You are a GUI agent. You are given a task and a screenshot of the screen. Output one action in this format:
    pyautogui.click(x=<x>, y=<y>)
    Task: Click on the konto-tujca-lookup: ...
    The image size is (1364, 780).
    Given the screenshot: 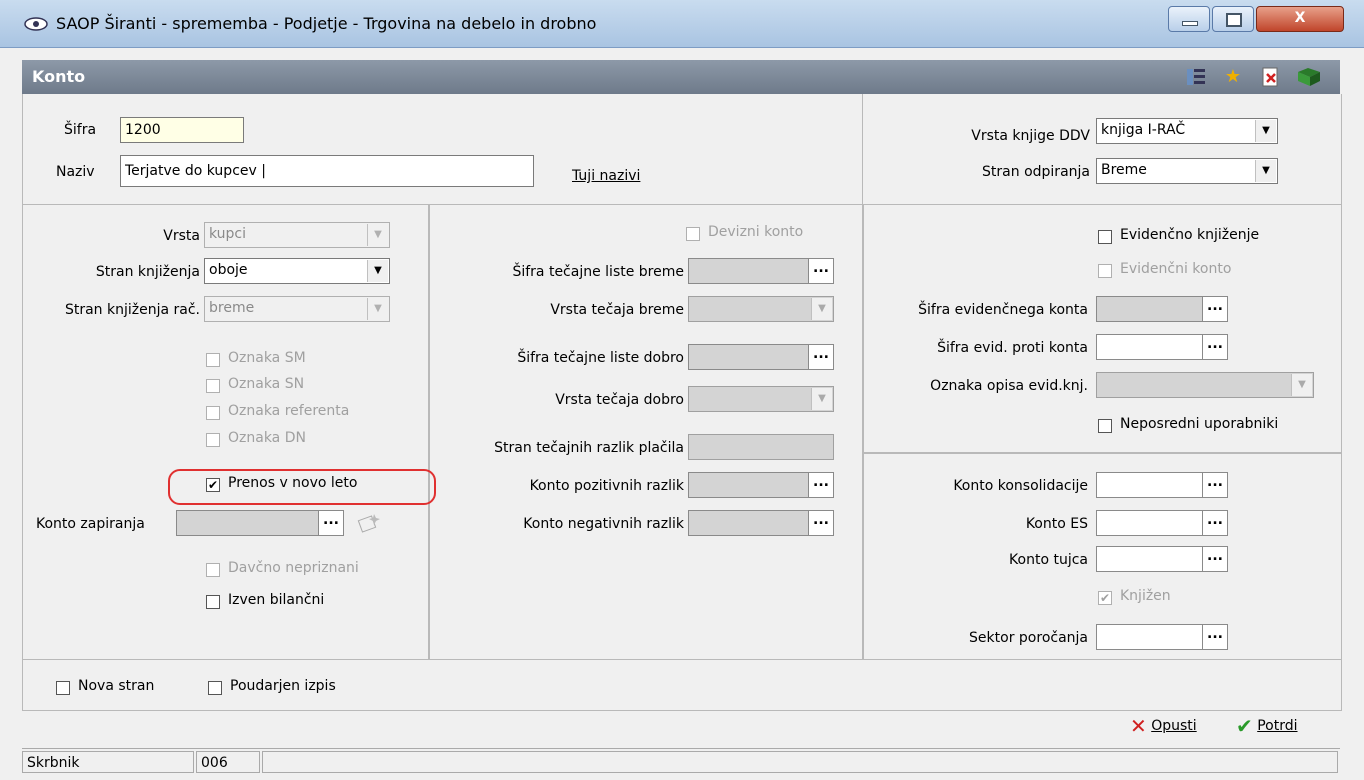 What is the action you would take?
    pyautogui.click(x=1162, y=559)
    